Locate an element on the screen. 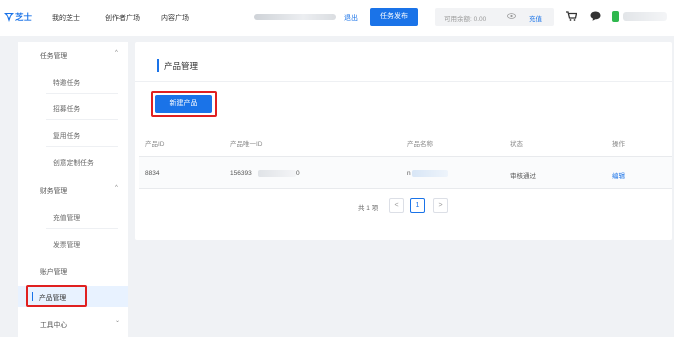 The image size is (674, 337). pagination-prev-button: < is located at coordinates (396, 205).